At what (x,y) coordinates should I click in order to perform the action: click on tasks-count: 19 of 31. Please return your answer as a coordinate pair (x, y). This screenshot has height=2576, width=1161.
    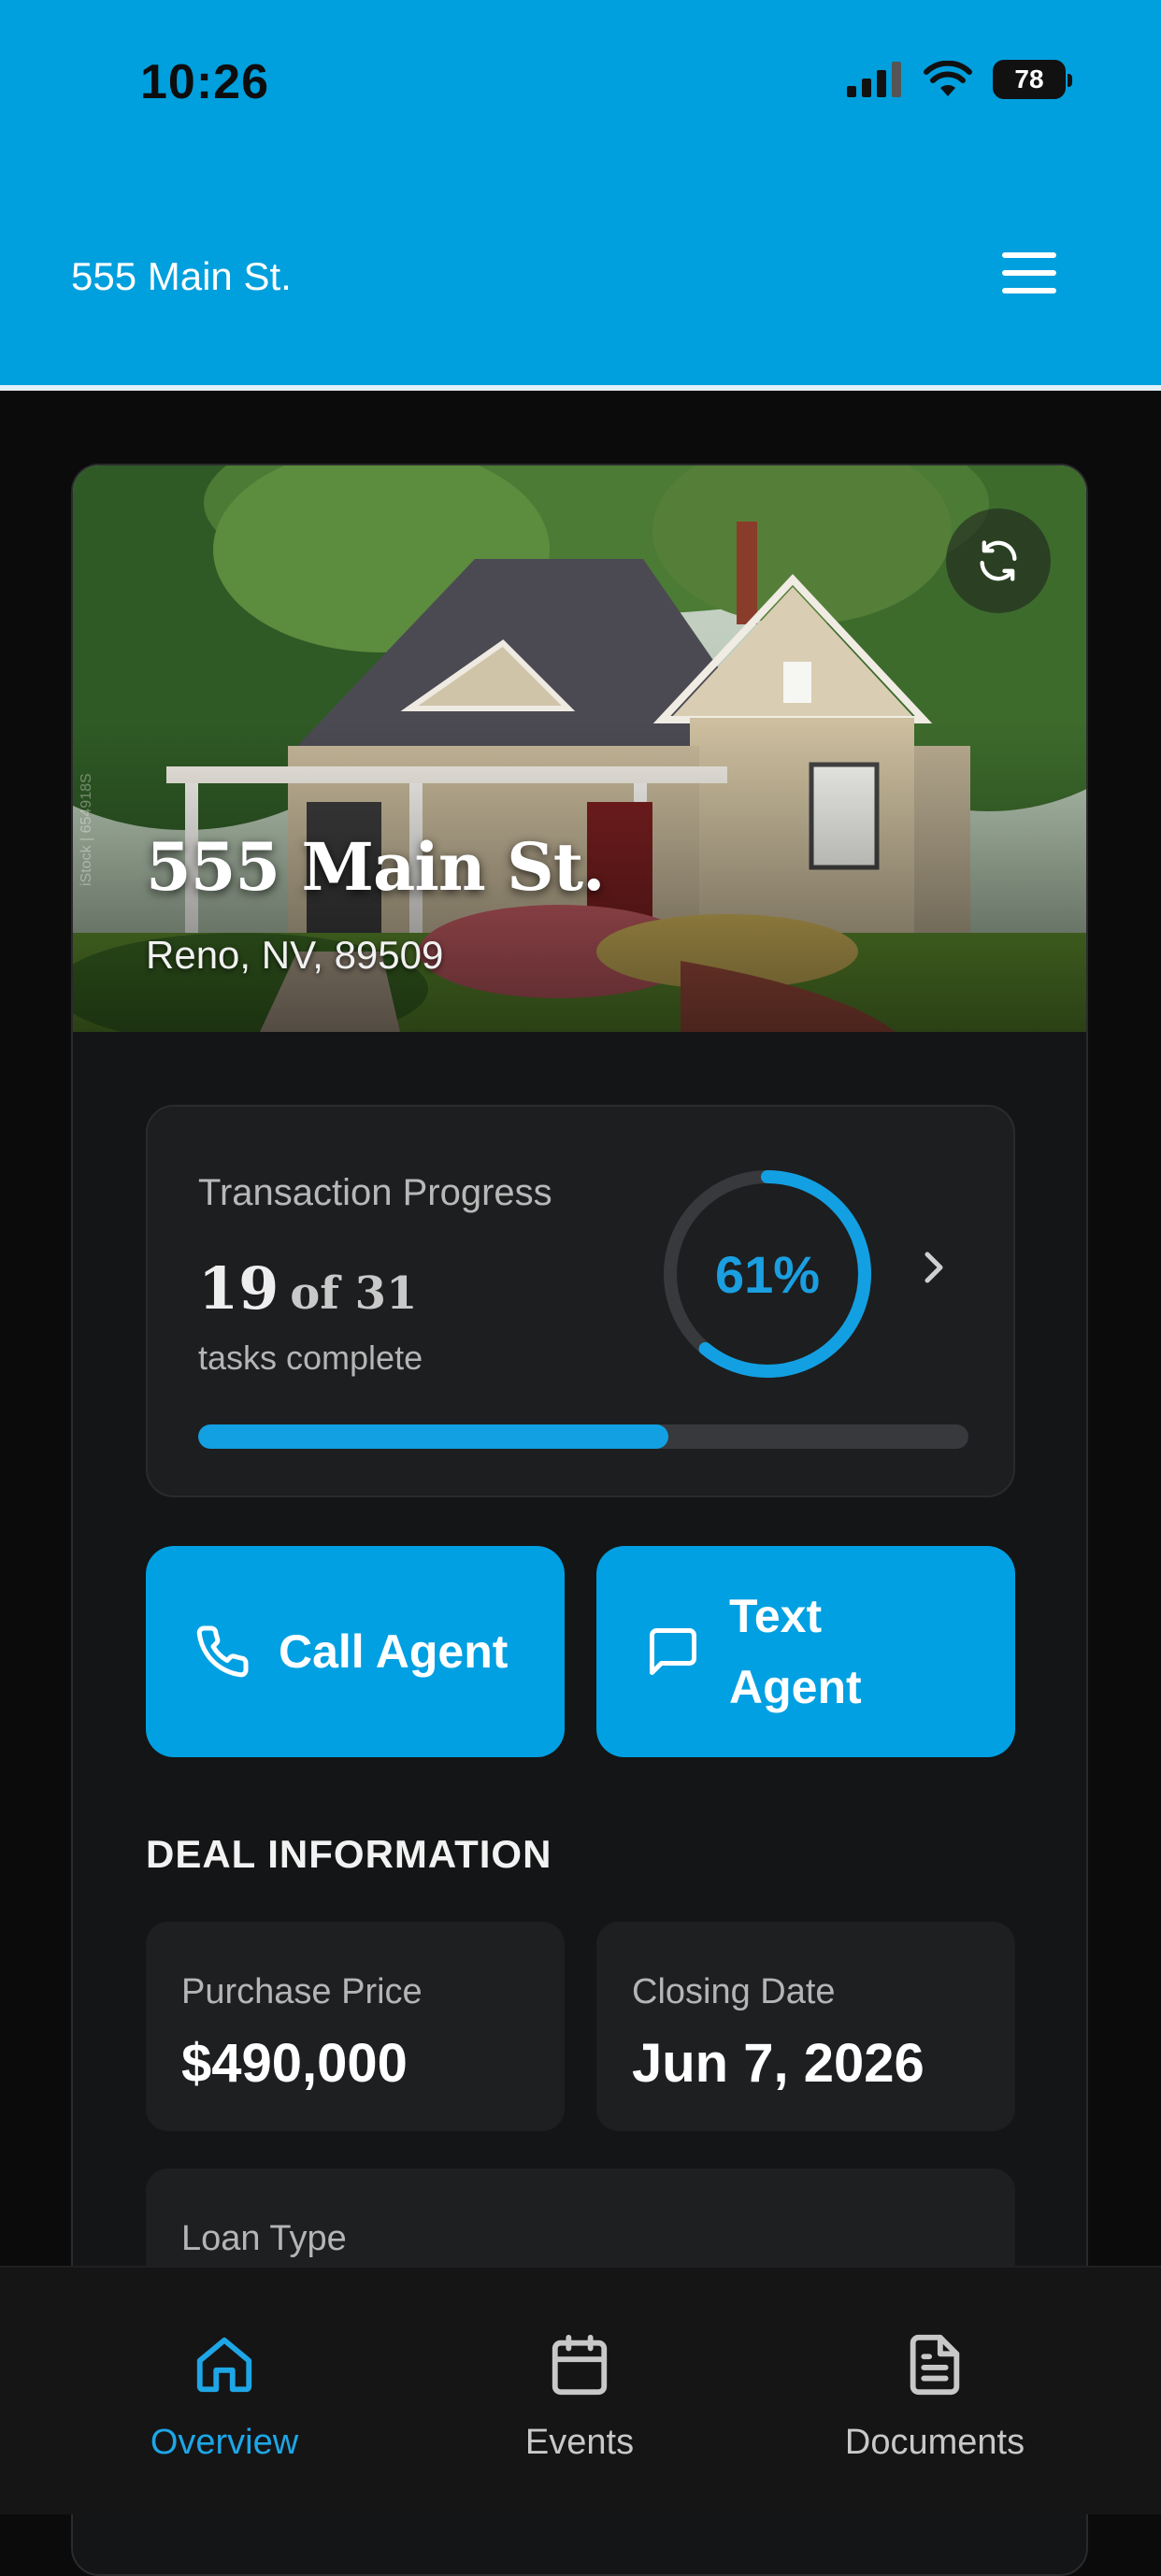
    Looking at the image, I should click on (307, 1288).